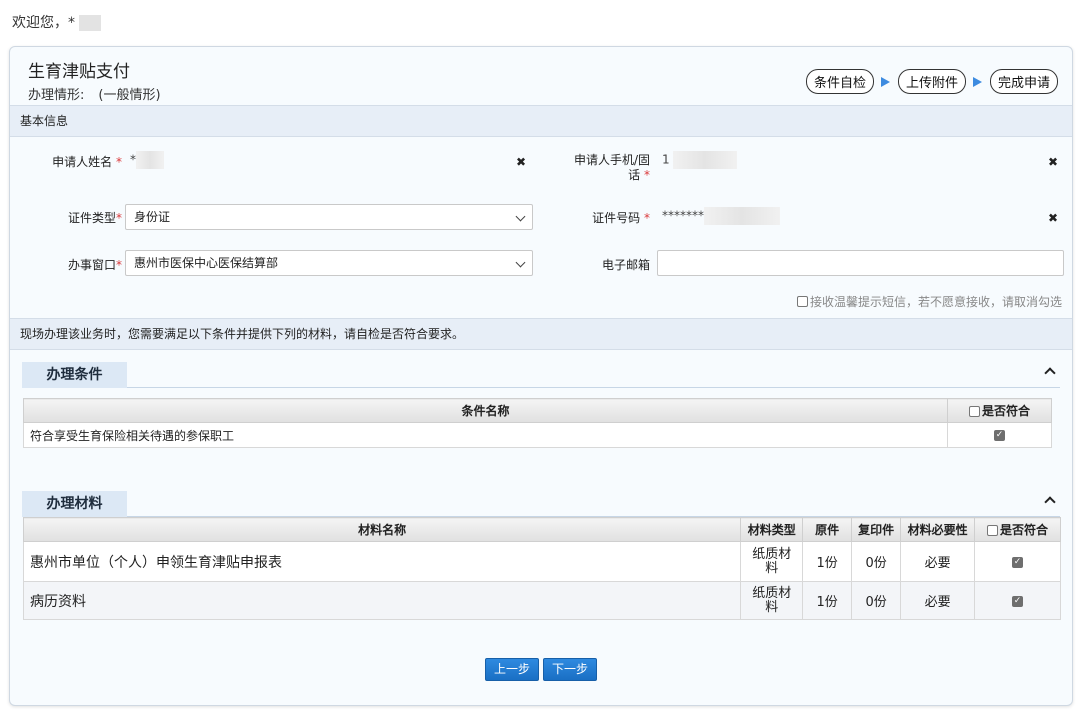  What do you see at coordinates (938, 529) in the screenshot?
I see `column-header-necessity: 材料必要性` at bounding box center [938, 529].